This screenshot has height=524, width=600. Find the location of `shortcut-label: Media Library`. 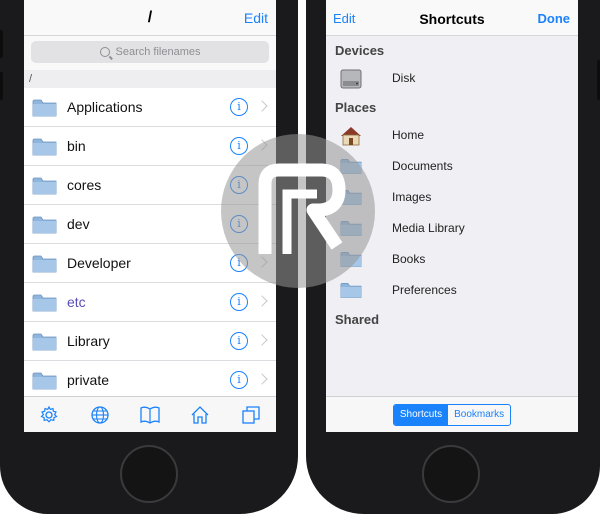

shortcut-label: Media Library is located at coordinates (428, 227).